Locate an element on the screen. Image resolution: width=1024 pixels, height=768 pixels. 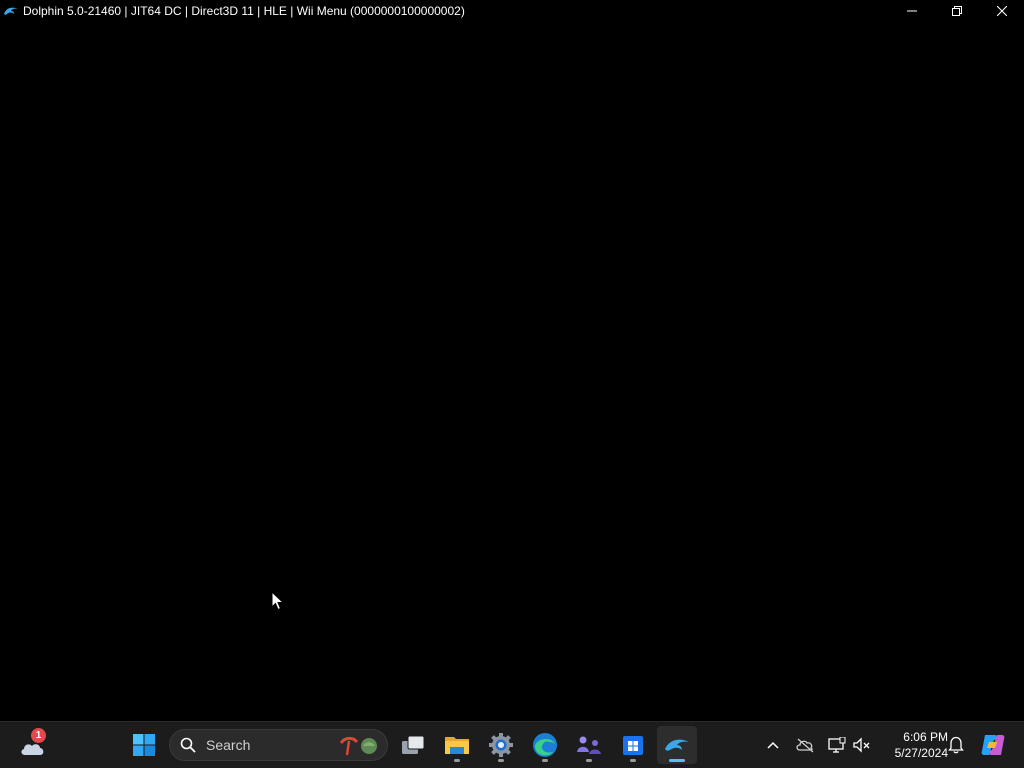
edge-icon is located at coordinates (545, 745).